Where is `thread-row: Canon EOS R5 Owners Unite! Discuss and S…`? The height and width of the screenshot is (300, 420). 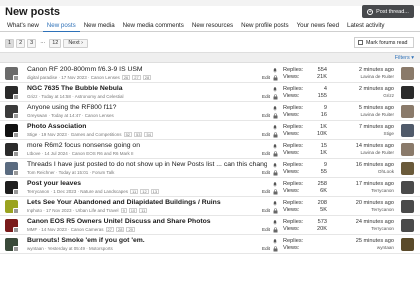
thread-row: Canon EOS R5 Owners Unite! Discuss and S… is located at coordinates (210, 225).